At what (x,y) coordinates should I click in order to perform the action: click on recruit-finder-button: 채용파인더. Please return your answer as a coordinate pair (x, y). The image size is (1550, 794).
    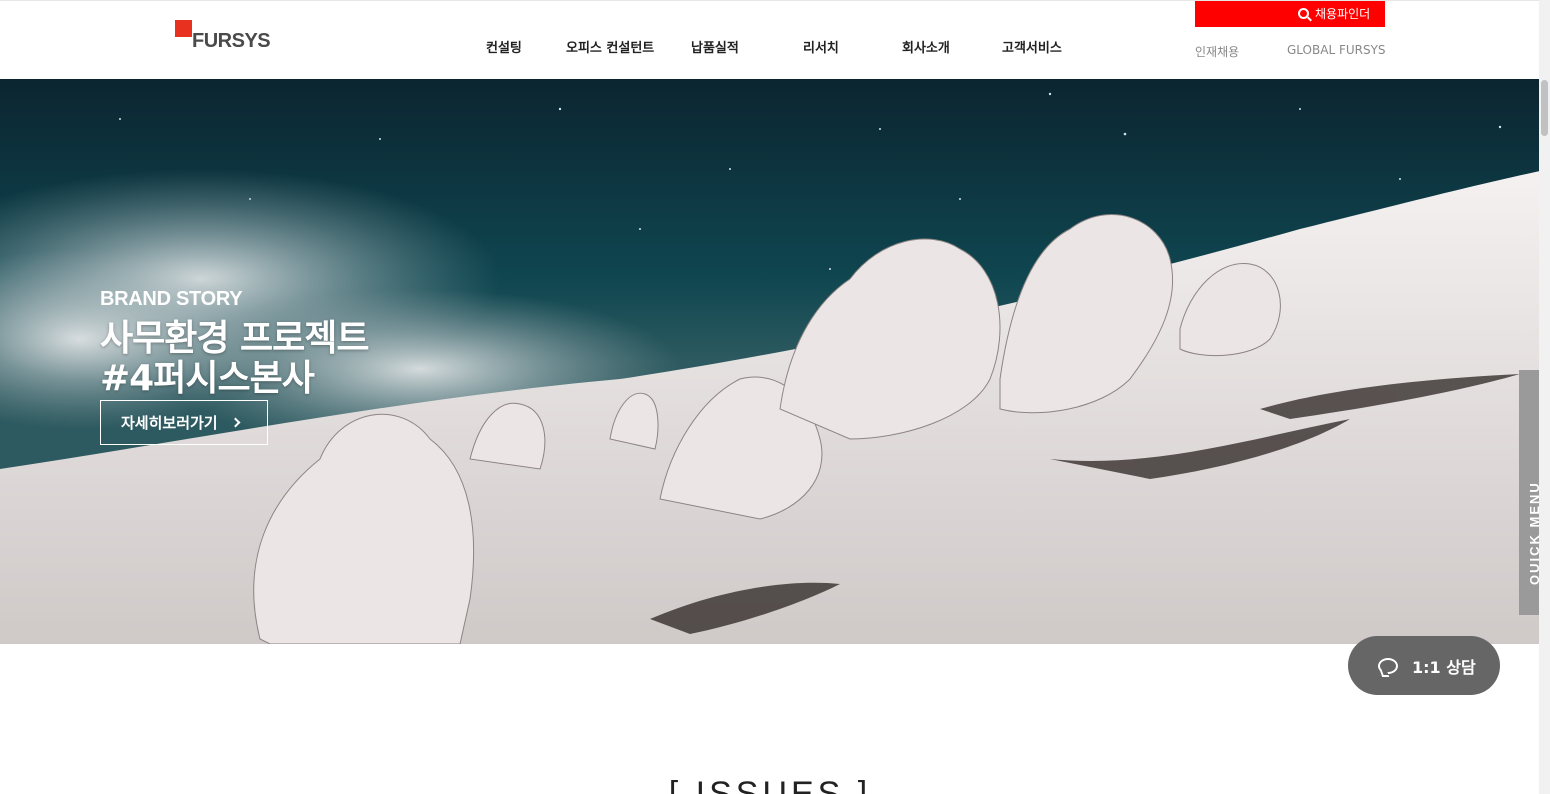
    Looking at the image, I should click on (1290, 14).